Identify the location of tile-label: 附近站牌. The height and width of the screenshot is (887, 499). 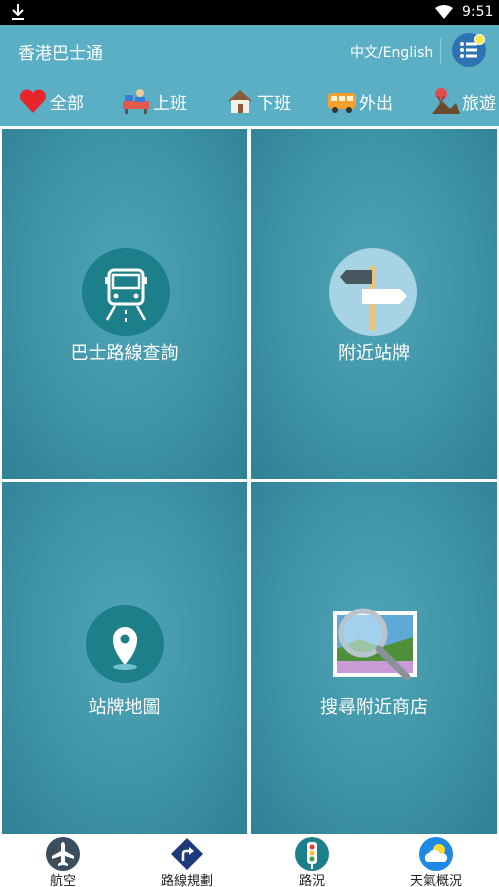
(374, 353).